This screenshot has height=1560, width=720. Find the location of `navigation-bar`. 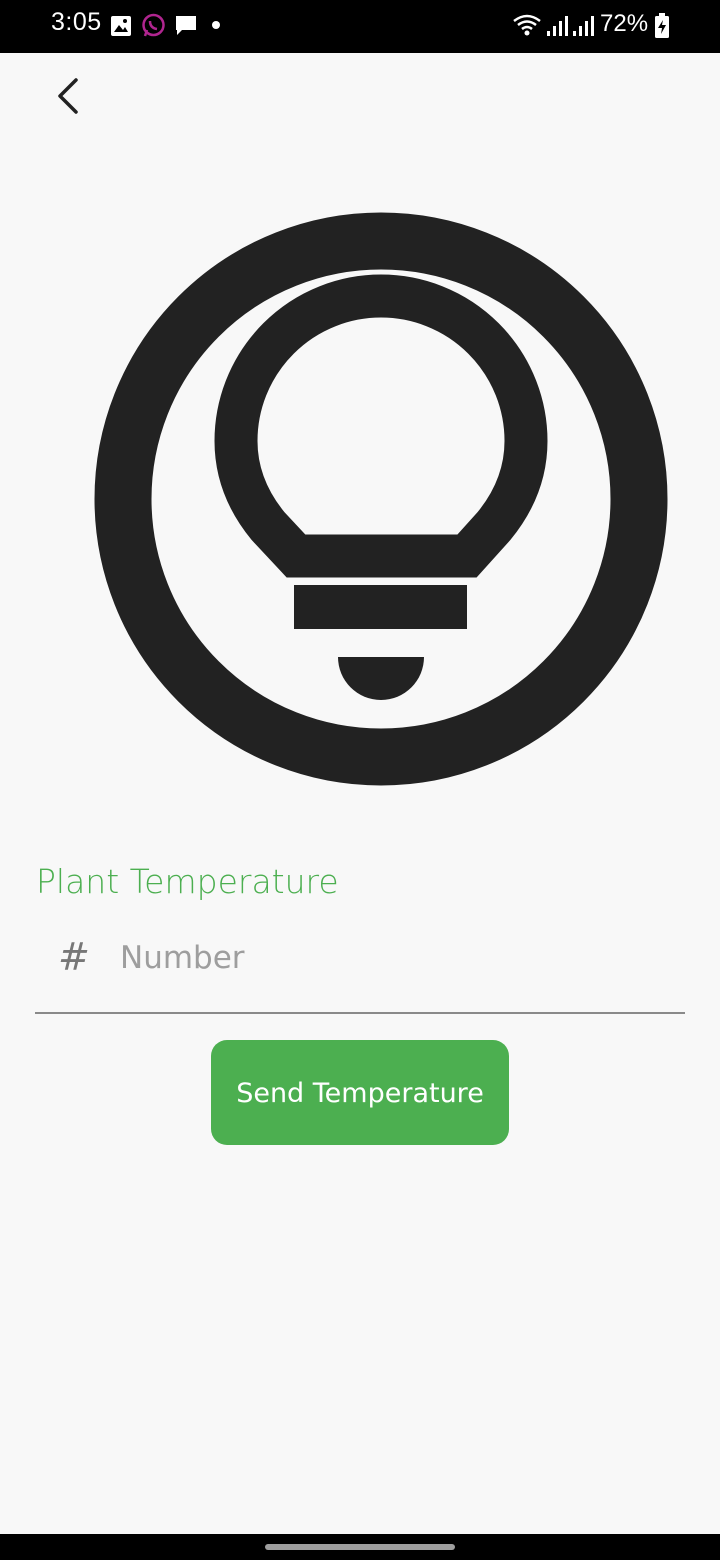

navigation-bar is located at coordinates (360, 1547).